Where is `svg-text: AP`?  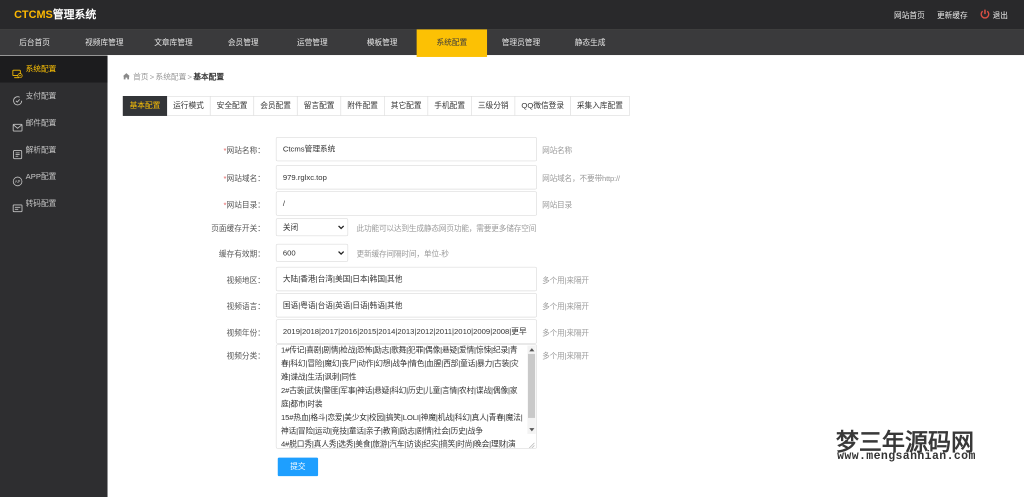 svg-text: AP is located at coordinates (18, 181).